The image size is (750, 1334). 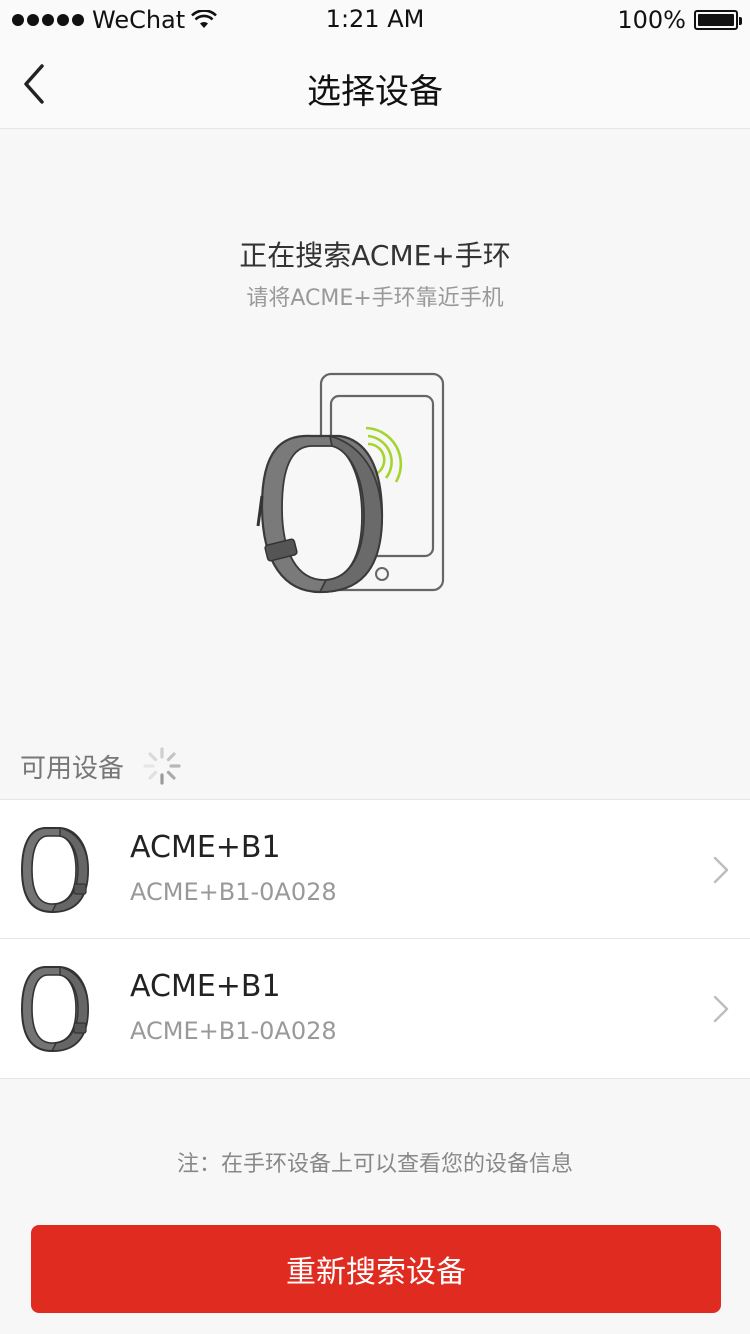 What do you see at coordinates (718, 20) in the screenshot?
I see `battery-icon` at bounding box center [718, 20].